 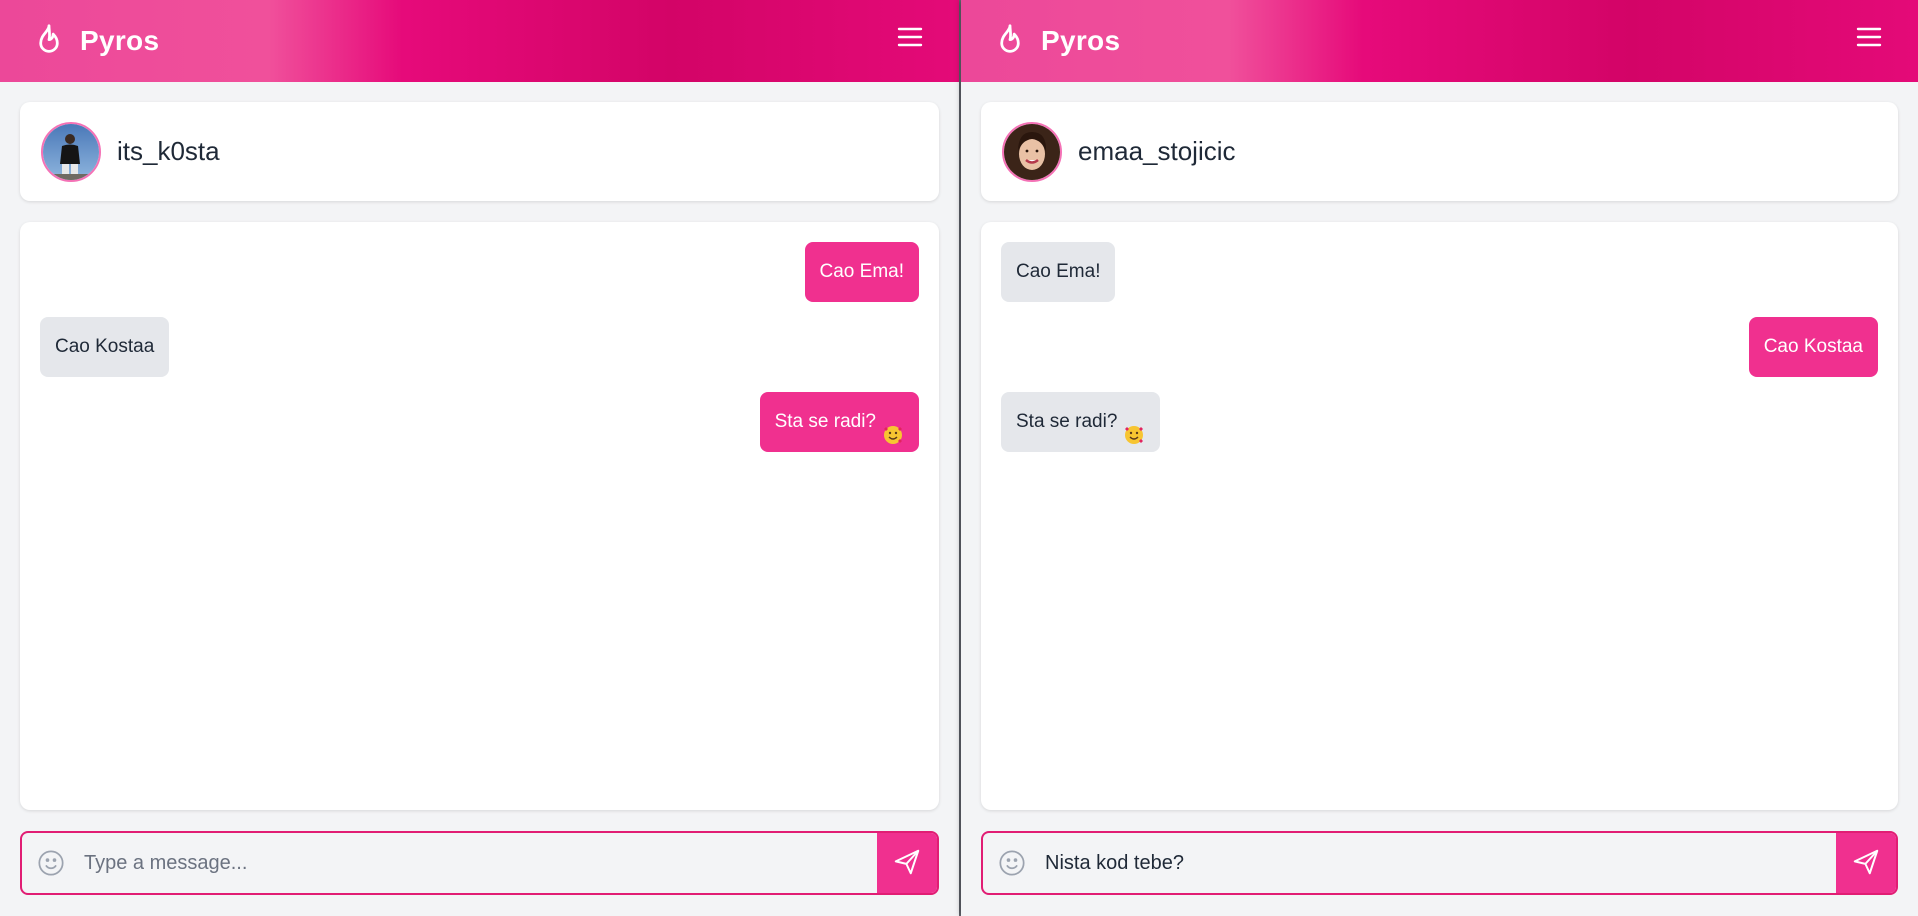 I want to click on message-bubble-incoming: Sta se radi?, so click(x=1081, y=422).